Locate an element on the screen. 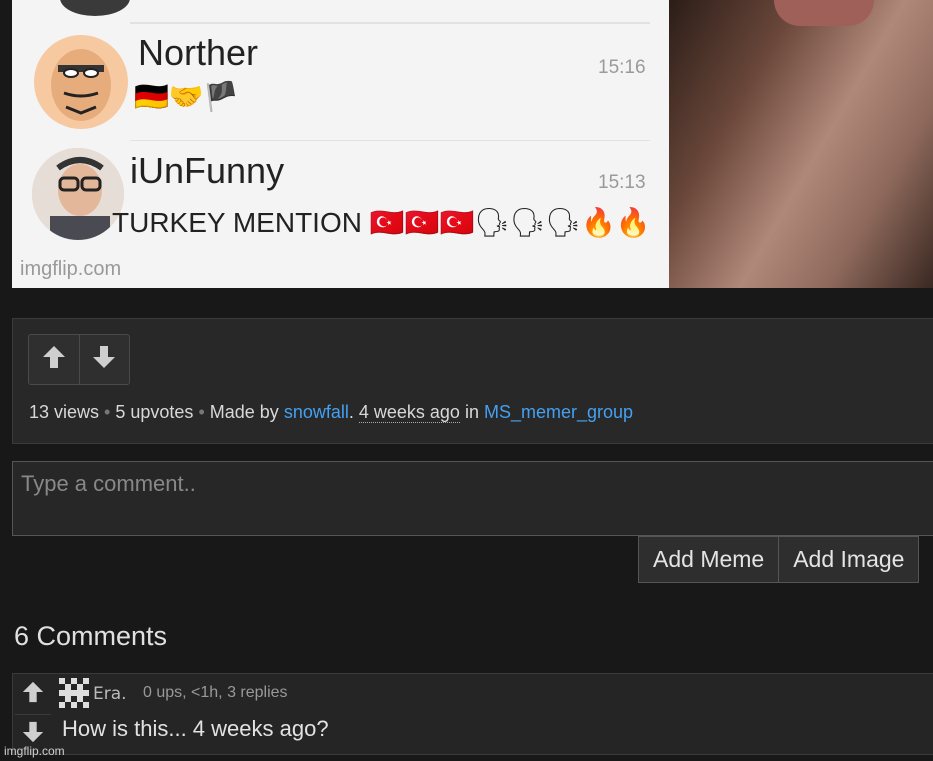  author-link: snowfall is located at coordinates (316, 412).